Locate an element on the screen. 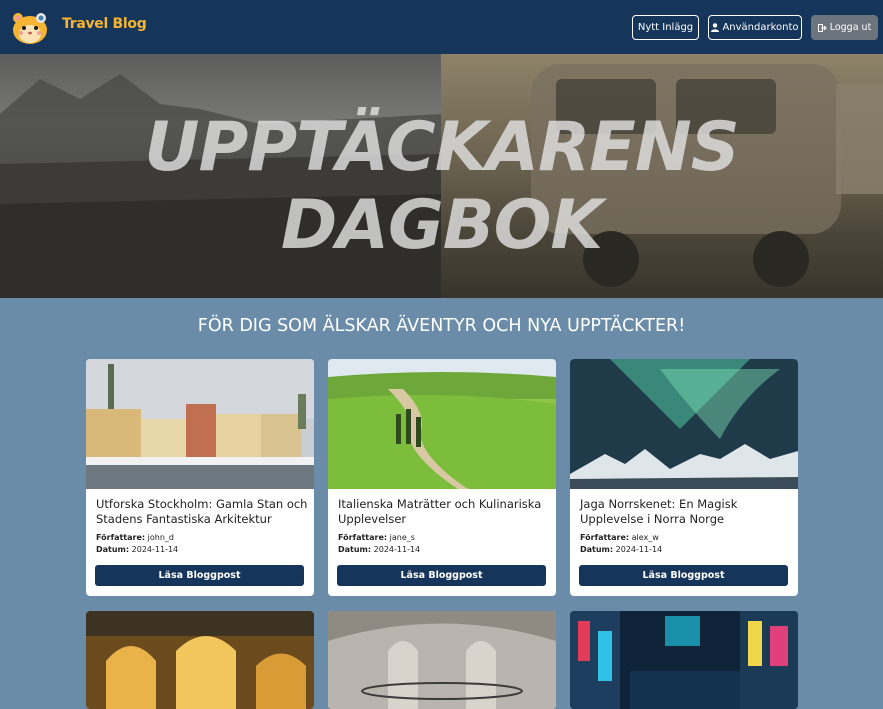  account-label: Användarkonto is located at coordinates (760, 27).